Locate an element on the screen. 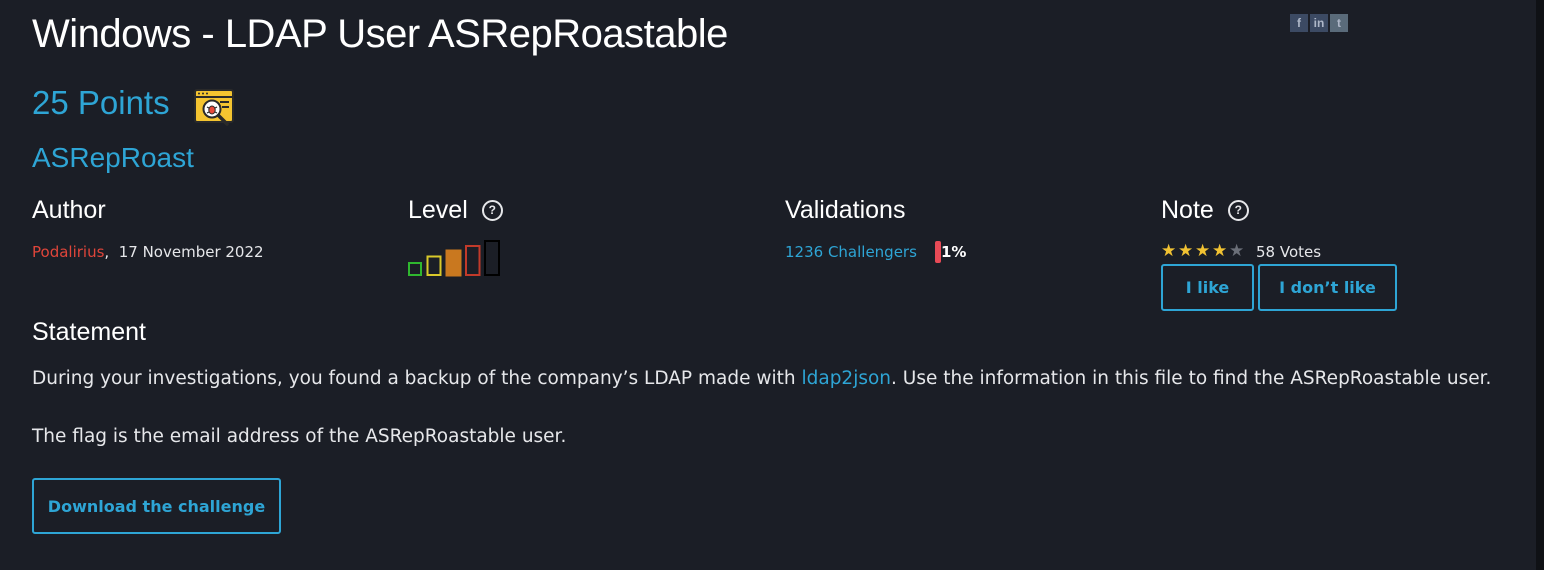  star-empty-icon: ★ is located at coordinates (1237, 251).